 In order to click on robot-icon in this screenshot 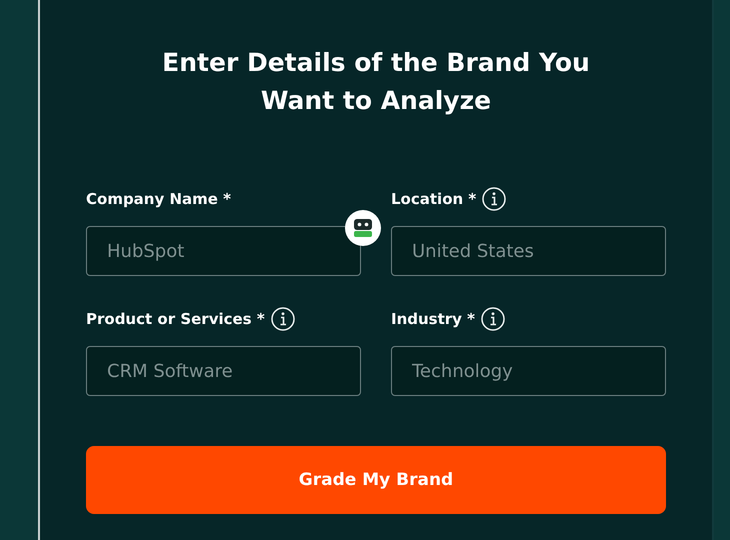, I will do `click(363, 228)`.